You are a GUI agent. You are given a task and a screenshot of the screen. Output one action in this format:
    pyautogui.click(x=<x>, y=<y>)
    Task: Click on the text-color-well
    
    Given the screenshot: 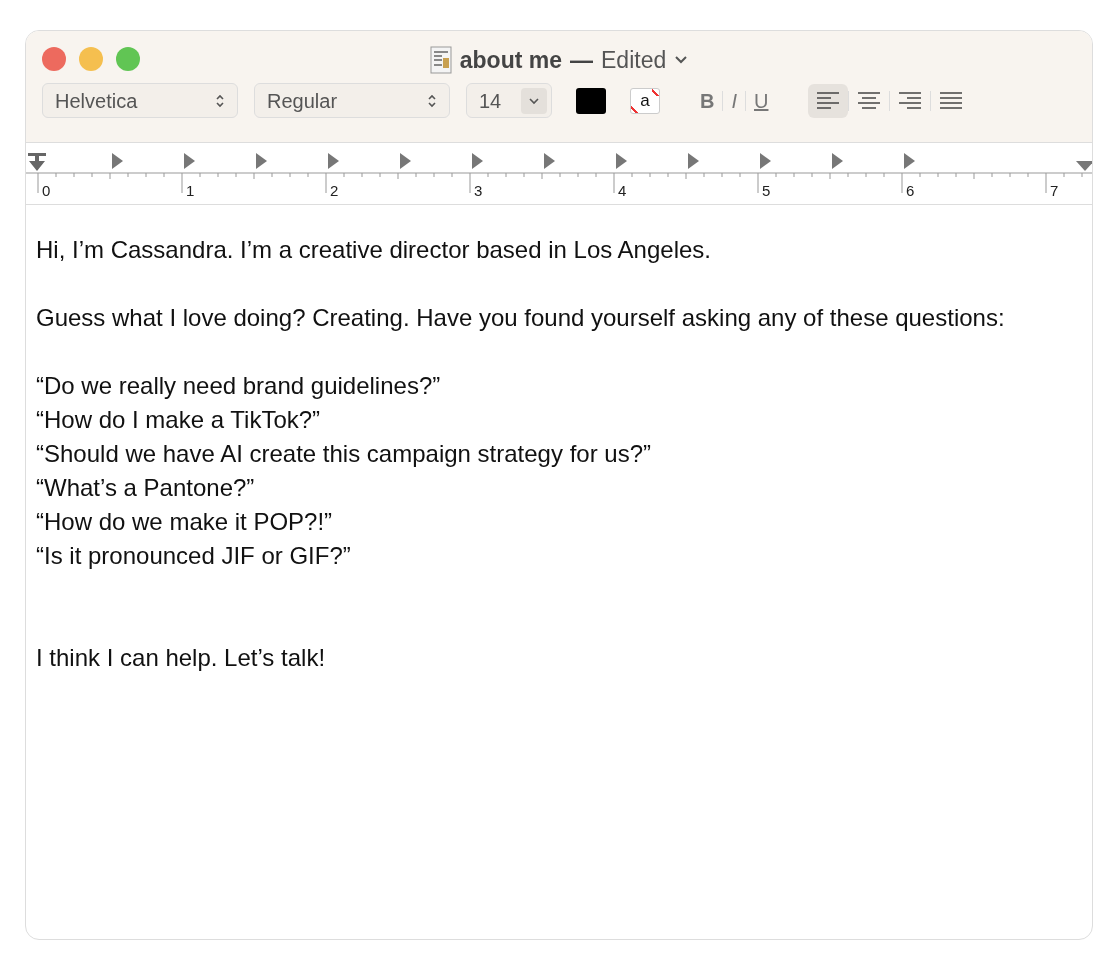 What is the action you would take?
    pyautogui.click(x=591, y=100)
    